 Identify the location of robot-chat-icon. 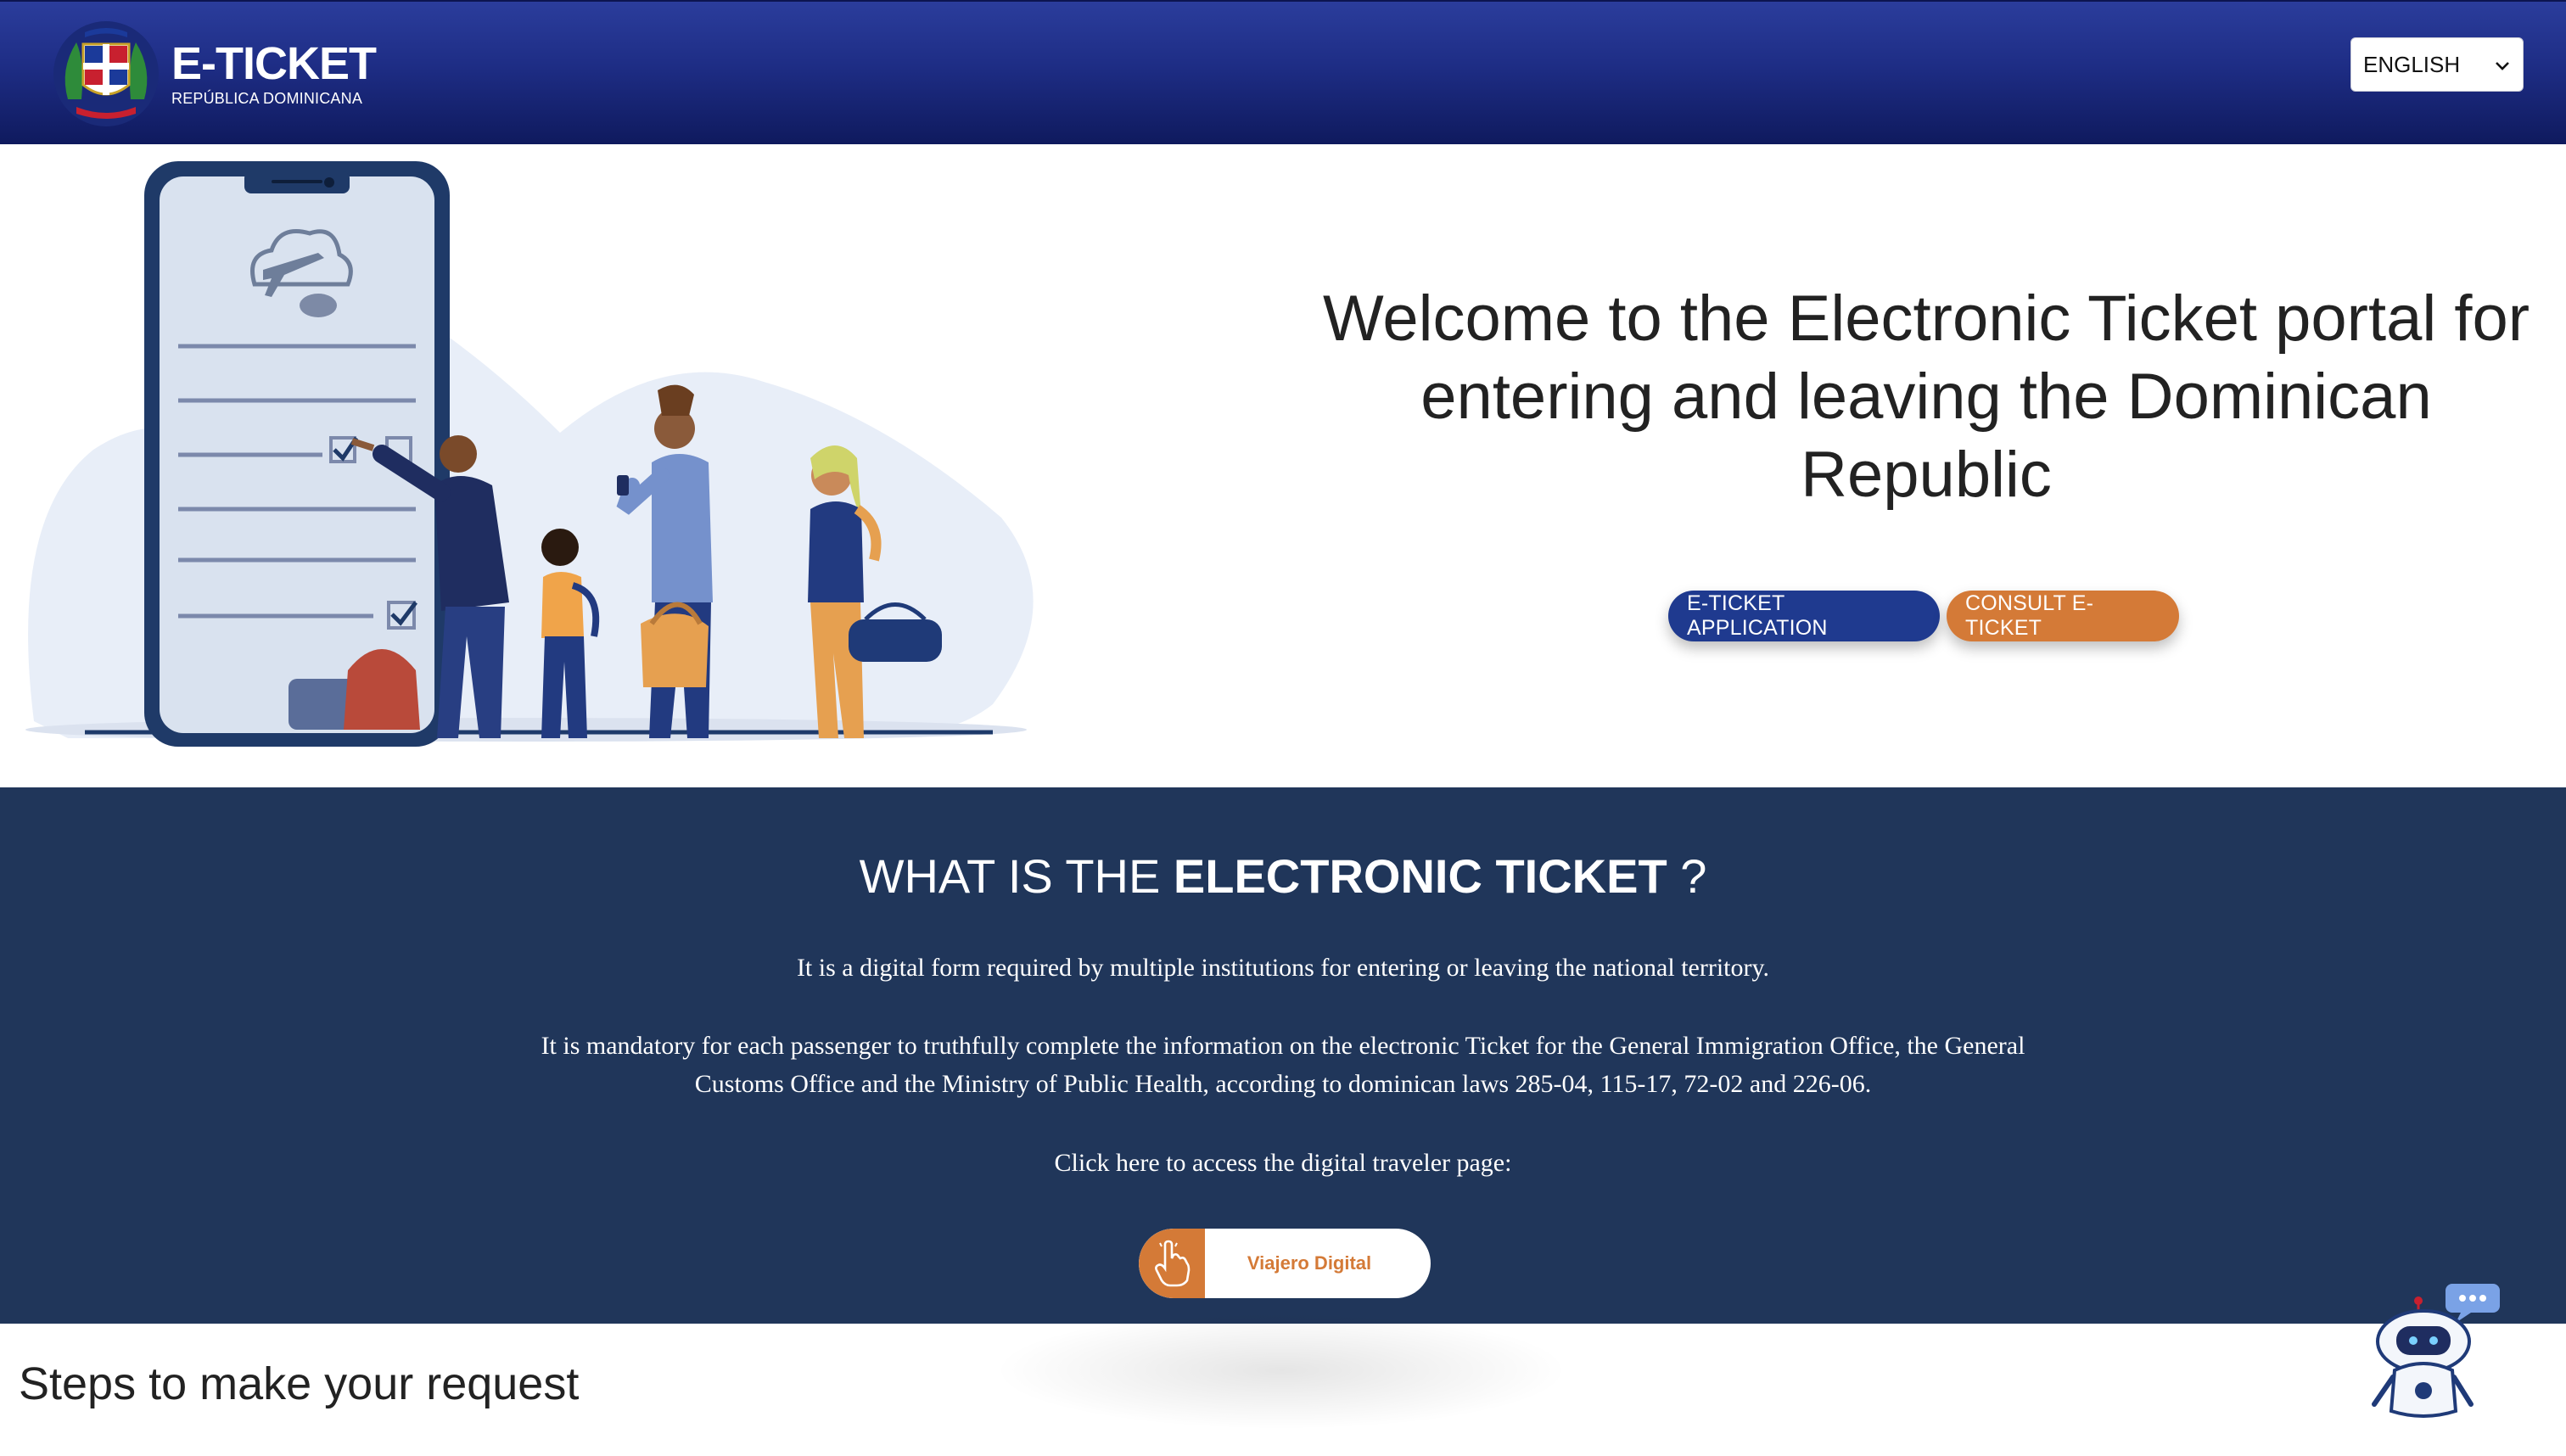
(2439, 1349).